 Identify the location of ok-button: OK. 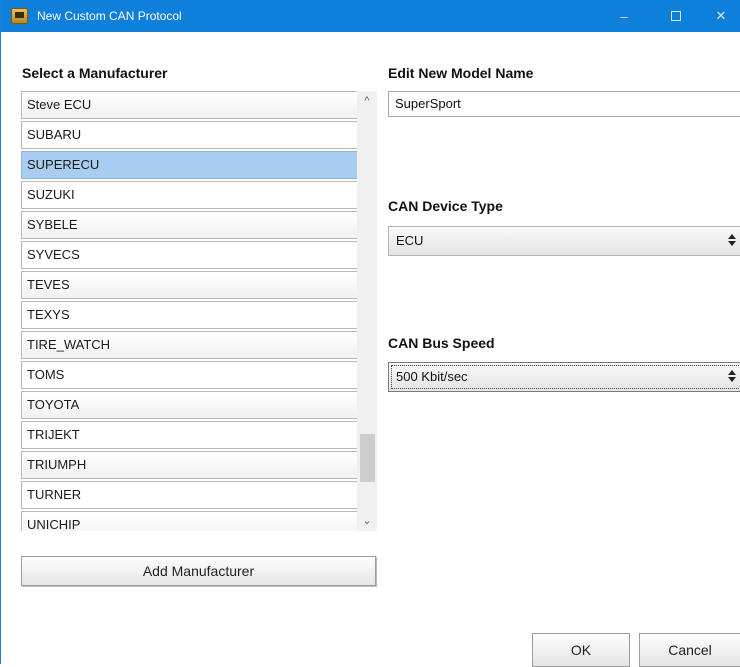
(581, 650).